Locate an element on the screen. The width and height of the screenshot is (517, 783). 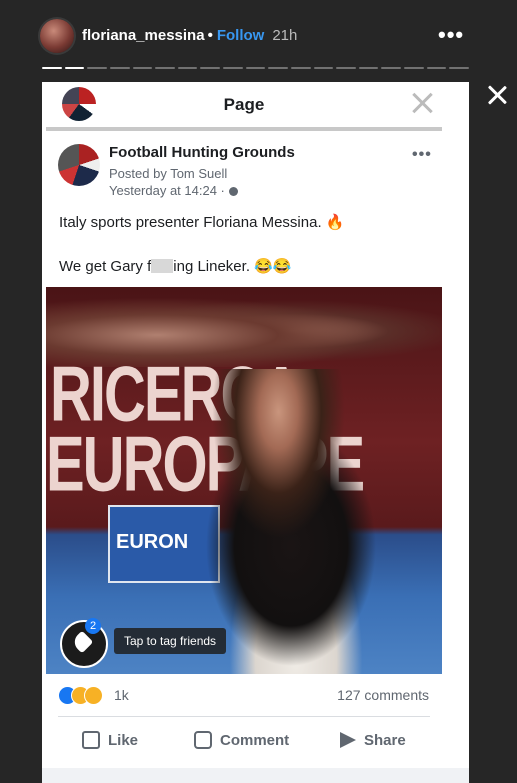
like-button: Like is located at coordinates (110, 740).